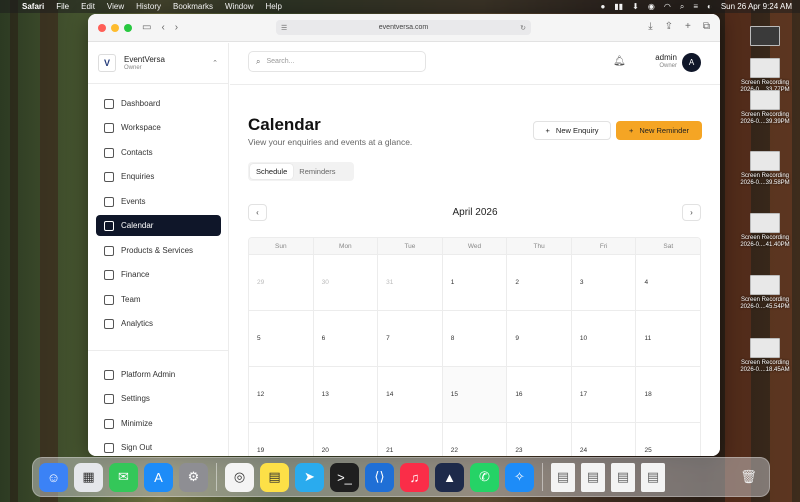  Describe the element at coordinates (765, 169) in the screenshot. I see `desktop-file: Screen Recording 2026-0....39.58PM` at that location.